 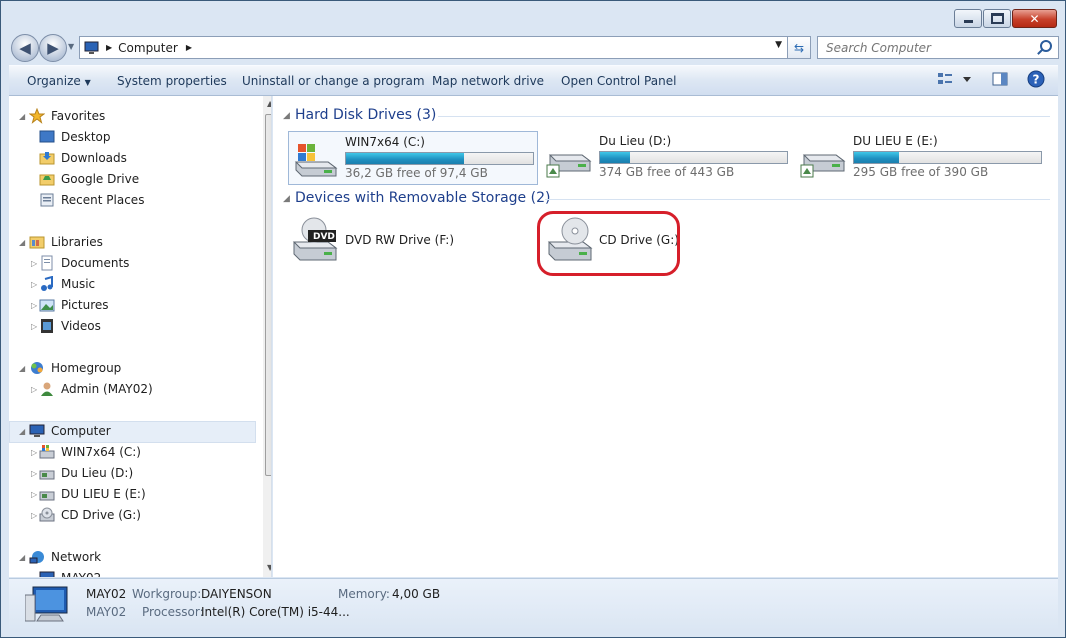 What do you see at coordinates (78, 116) in the screenshot?
I see `nav-favorites-label: Favorites` at bounding box center [78, 116].